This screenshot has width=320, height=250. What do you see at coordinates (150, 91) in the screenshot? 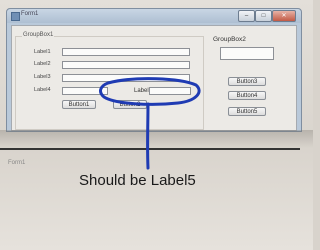
I see `annotation-circle` at bounding box center [150, 91].